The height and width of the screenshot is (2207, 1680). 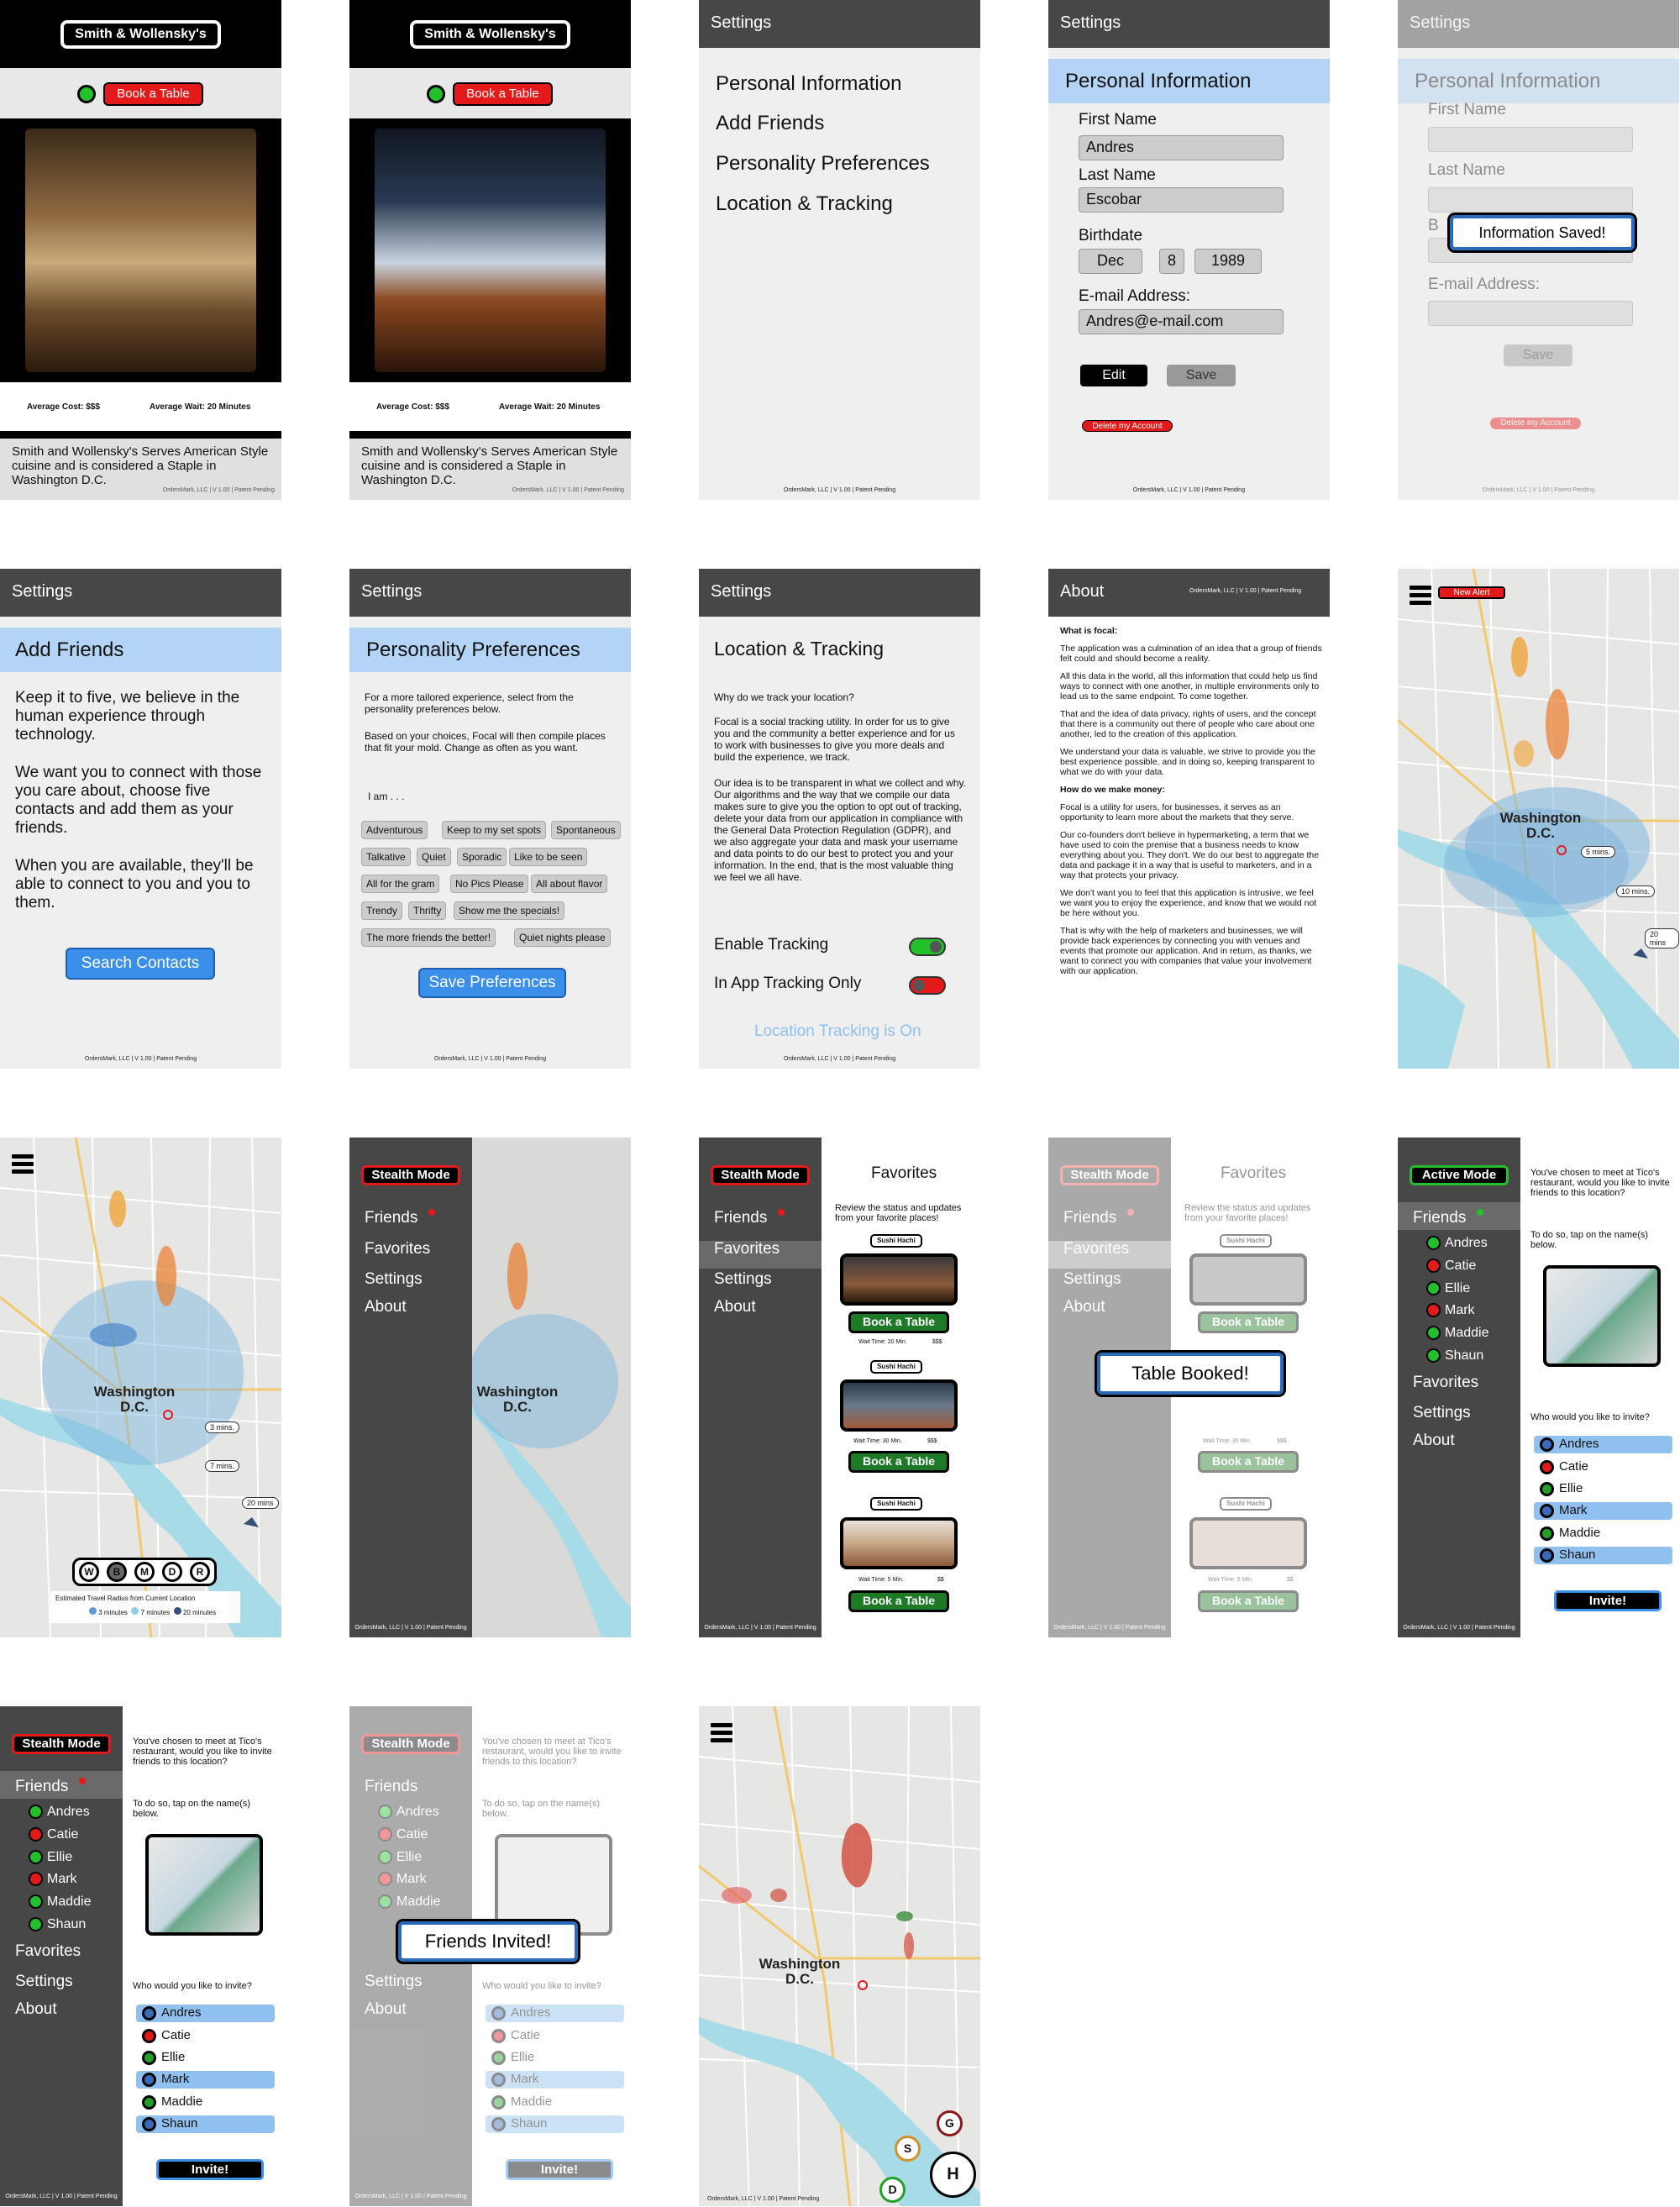 What do you see at coordinates (428, 938) in the screenshot?
I see `tag-the-more-friends: The more friends the better!` at bounding box center [428, 938].